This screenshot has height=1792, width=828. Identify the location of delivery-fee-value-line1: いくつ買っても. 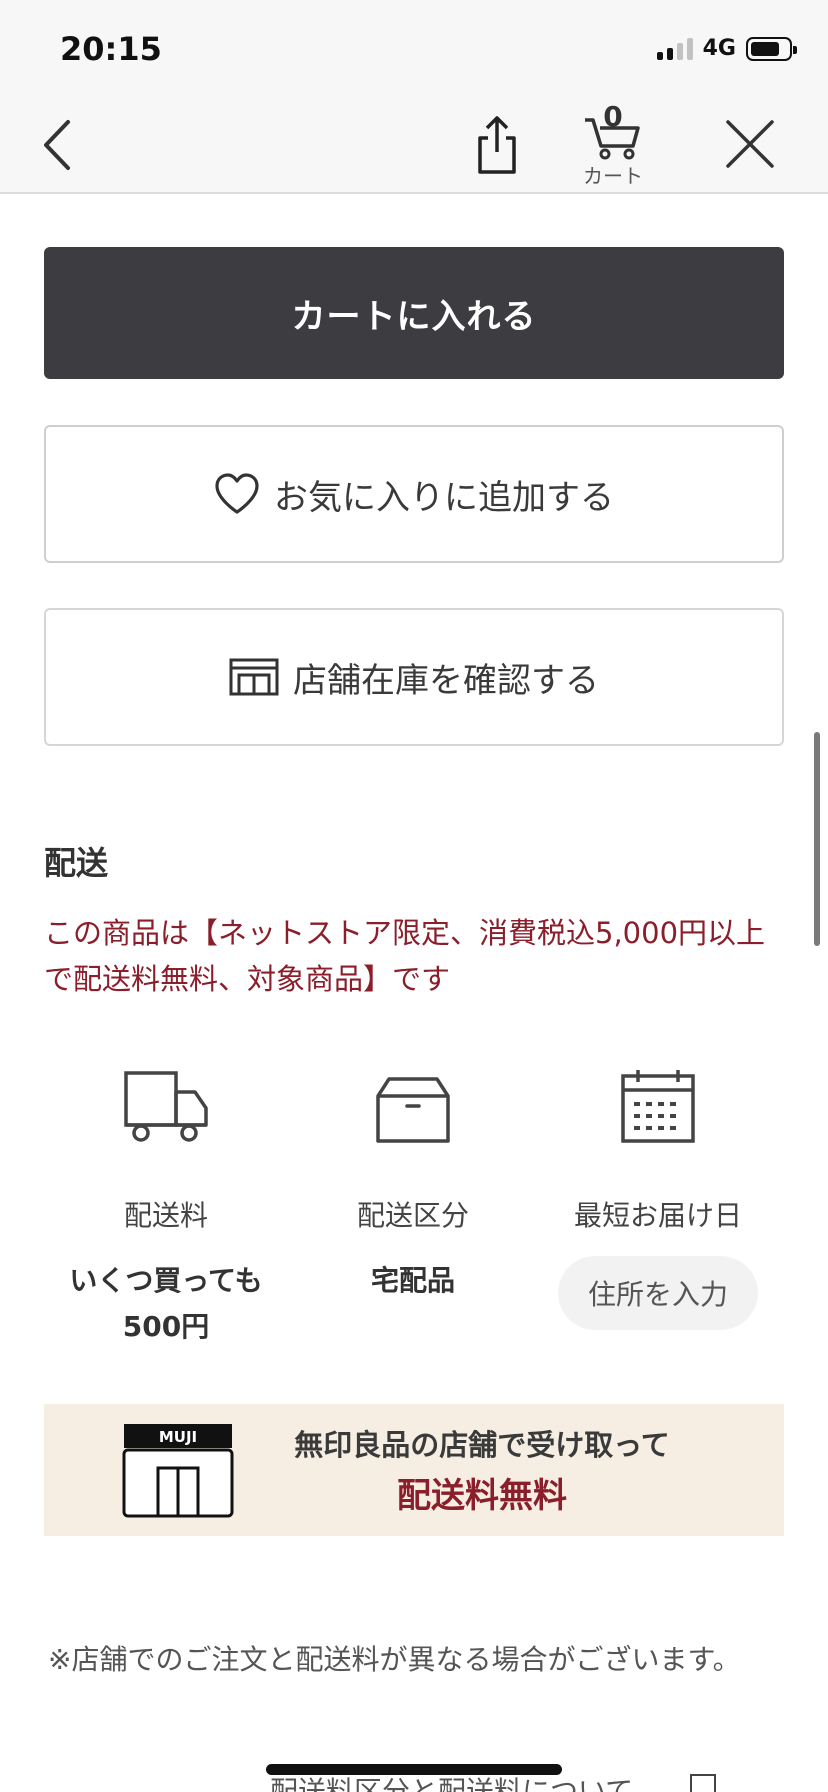
(166, 1280).